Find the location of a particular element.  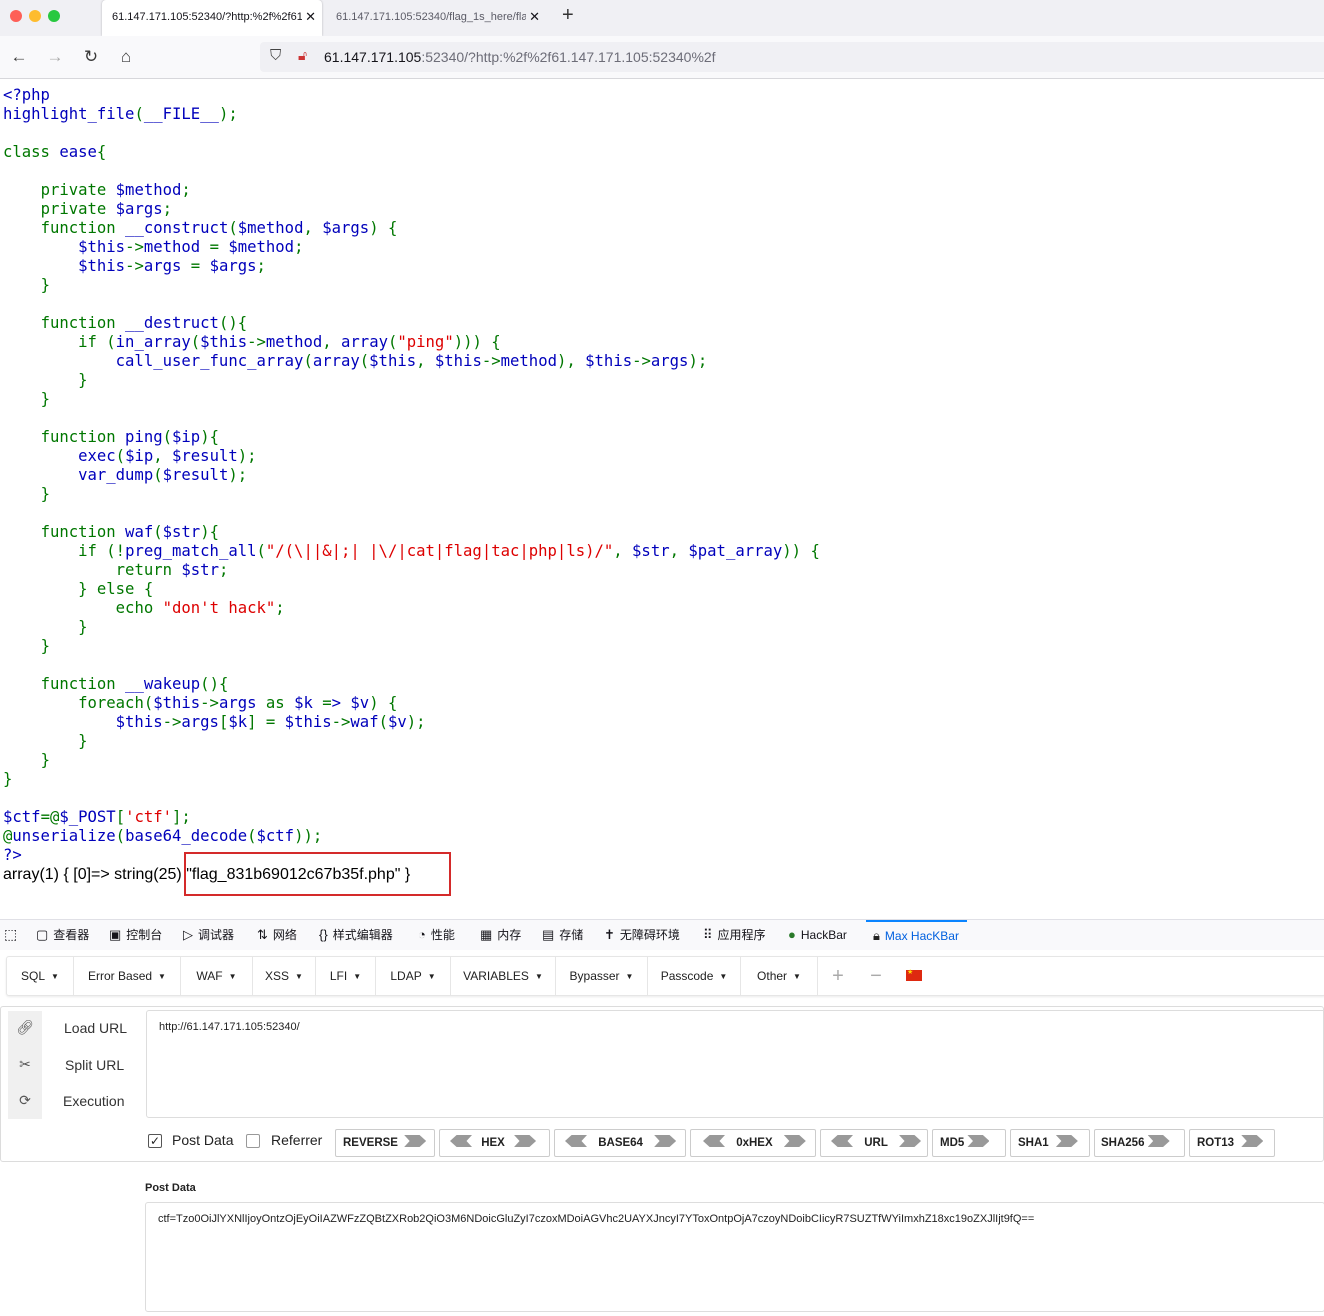

back-icon: ← is located at coordinates (19, 57).